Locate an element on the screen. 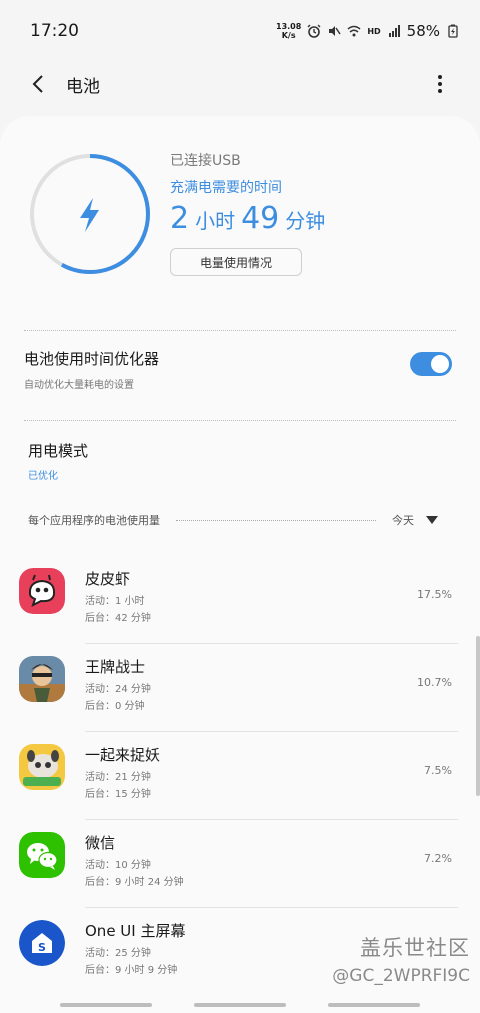 This screenshot has height=1013, width=480. power-mode-title: 用电模式 is located at coordinates (58, 451).